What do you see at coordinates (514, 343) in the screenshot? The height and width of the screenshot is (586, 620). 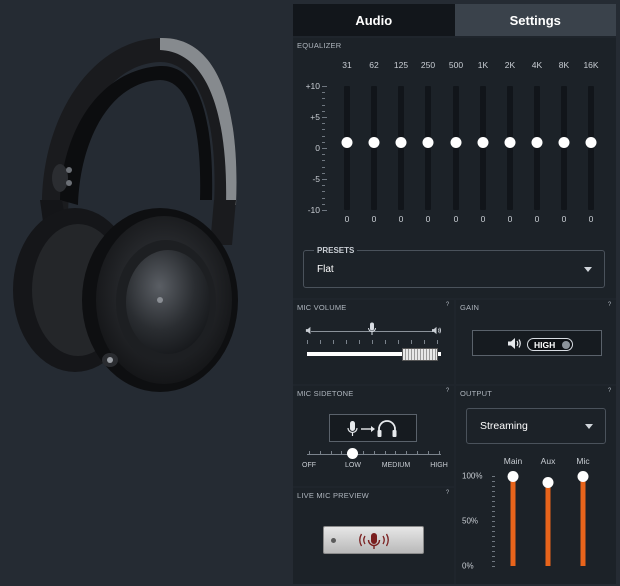 I see `speaker-icon` at bounding box center [514, 343].